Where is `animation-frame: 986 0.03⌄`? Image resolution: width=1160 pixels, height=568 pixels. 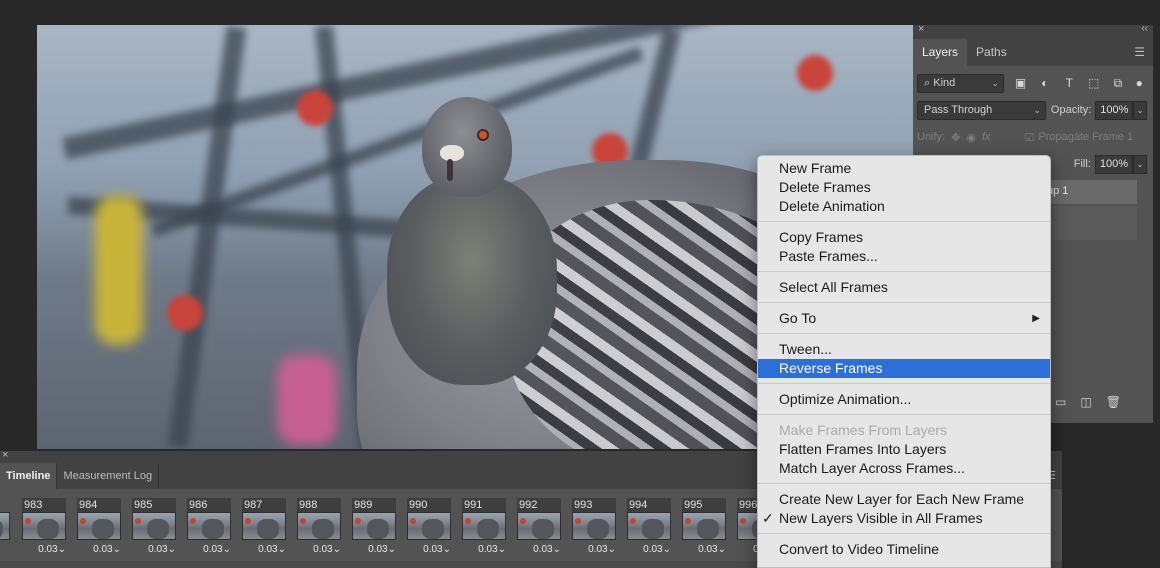
animation-frame: 986 0.03⌄ is located at coordinates (208, 528).